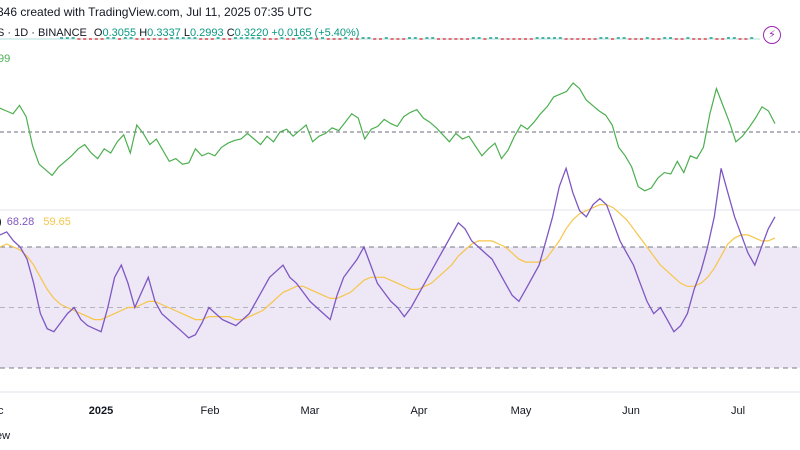  What do you see at coordinates (631, 411) in the screenshot?
I see `time-axis-label: Jun` at bounding box center [631, 411].